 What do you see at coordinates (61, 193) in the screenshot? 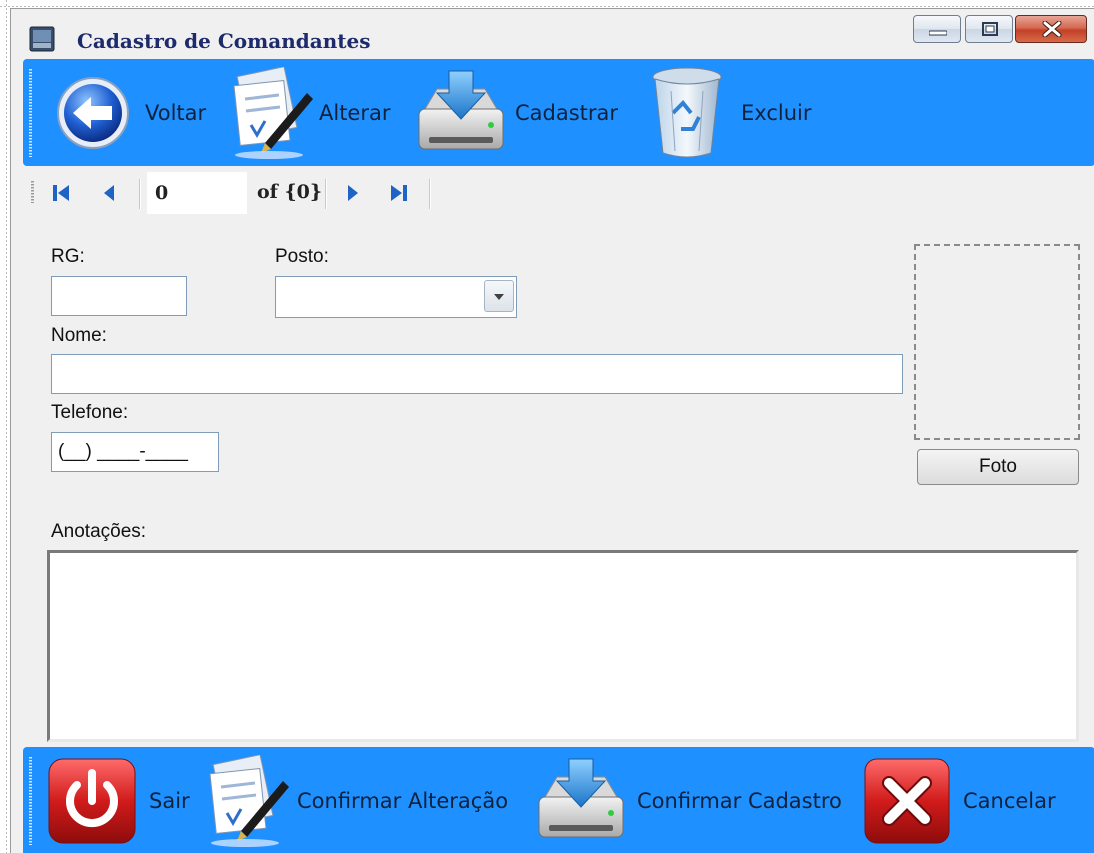
I see `first-record-icon` at bounding box center [61, 193].